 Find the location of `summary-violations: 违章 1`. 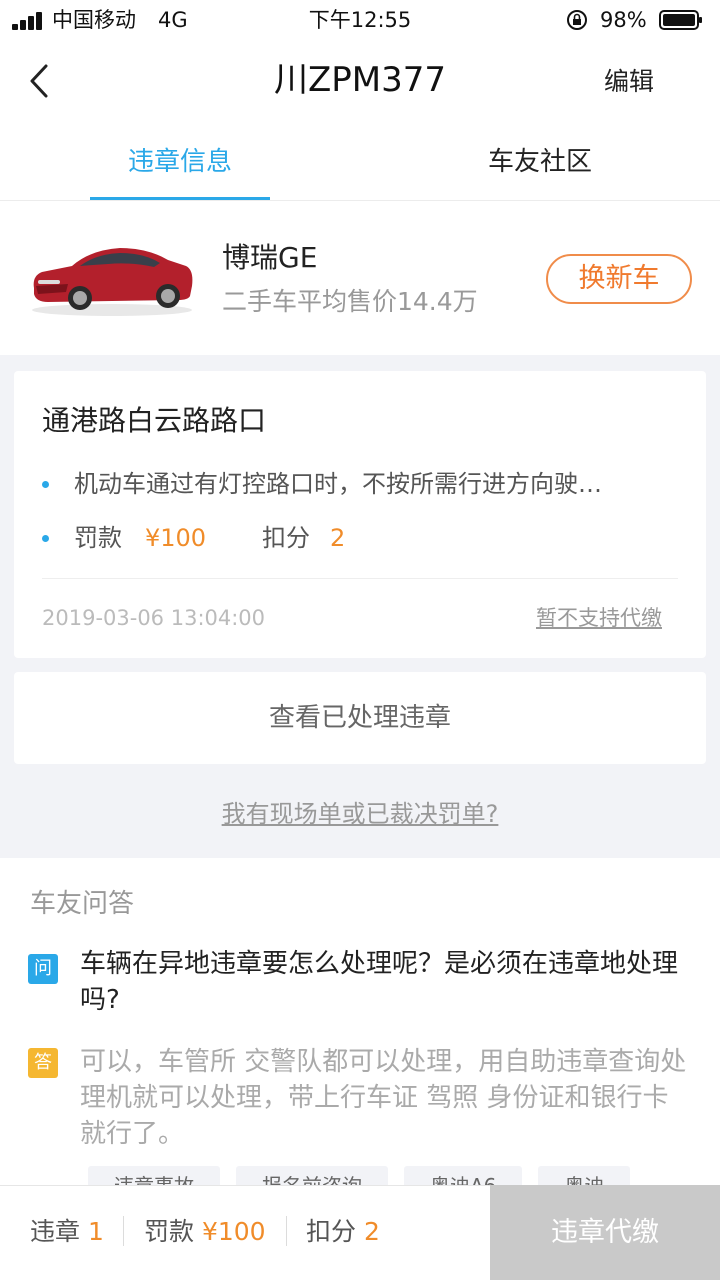

summary-violations: 违章 1 is located at coordinates (67, 1231).